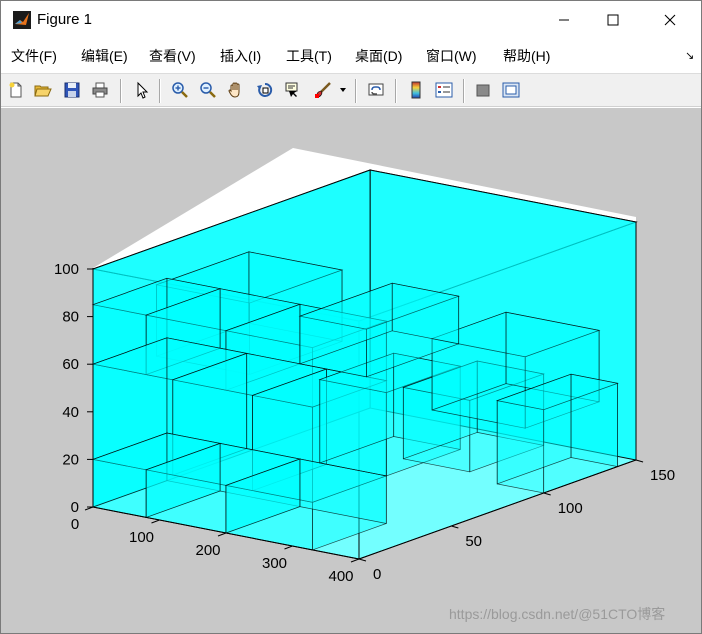 The width and height of the screenshot is (702, 634). I want to click on matlab-logo-icon, so click(22, 20).